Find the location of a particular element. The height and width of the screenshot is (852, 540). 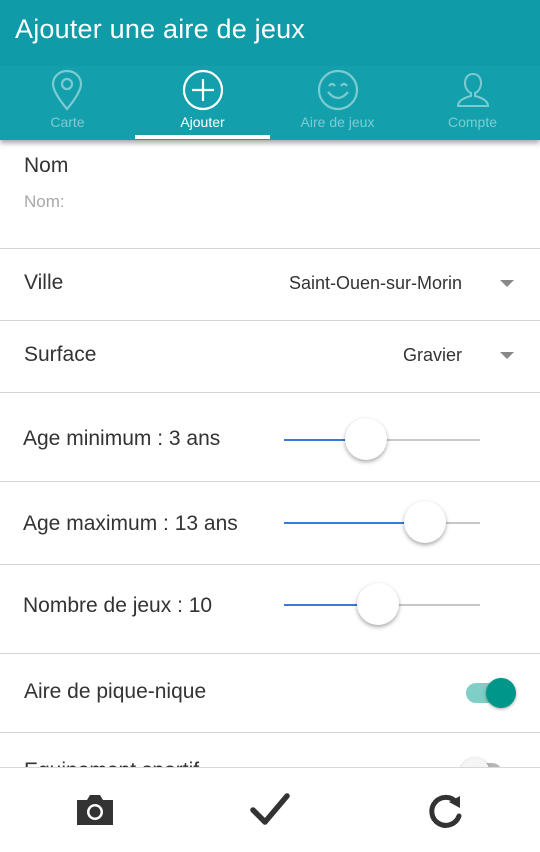

tab-label: Aire de jeux is located at coordinates (337, 122).